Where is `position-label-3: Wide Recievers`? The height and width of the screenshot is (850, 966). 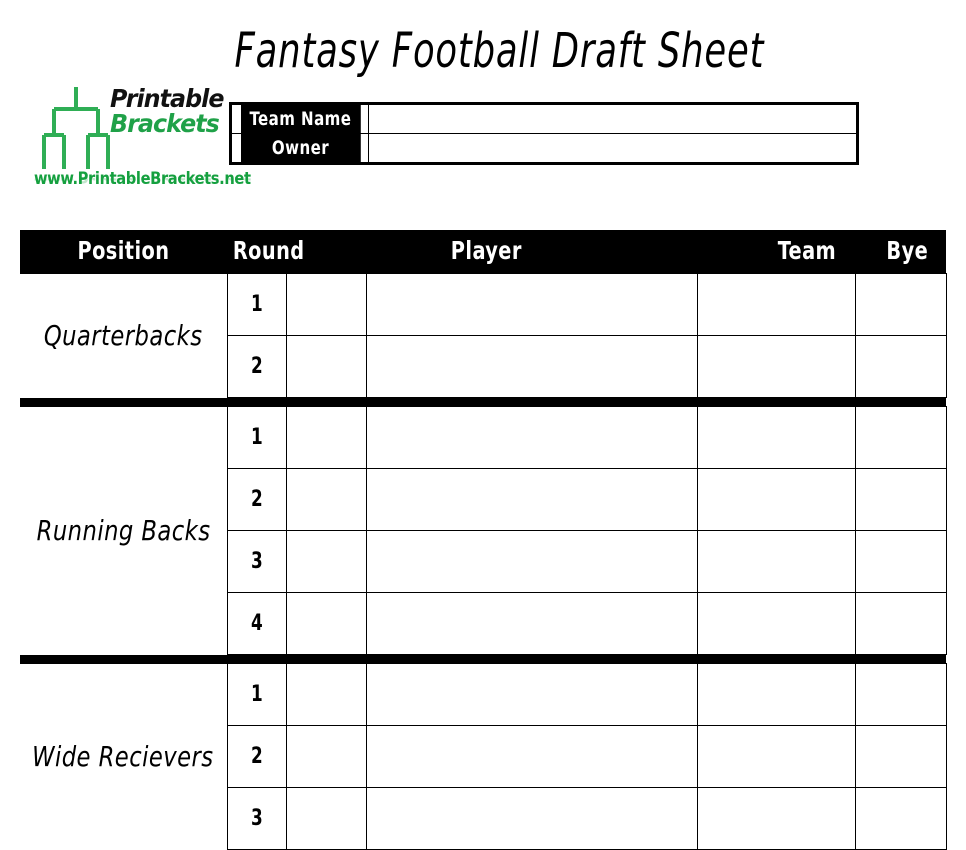
position-label-3: Wide Recievers is located at coordinates (124, 756).